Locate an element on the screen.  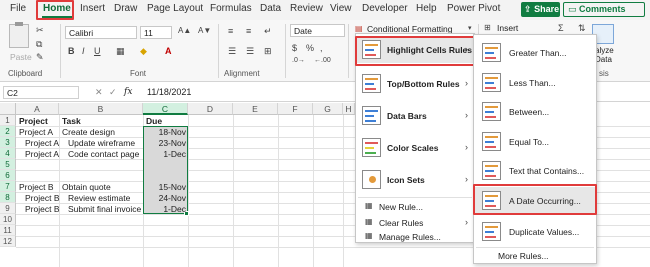
row-header-12: 12 is located at coordinates (8, 241).